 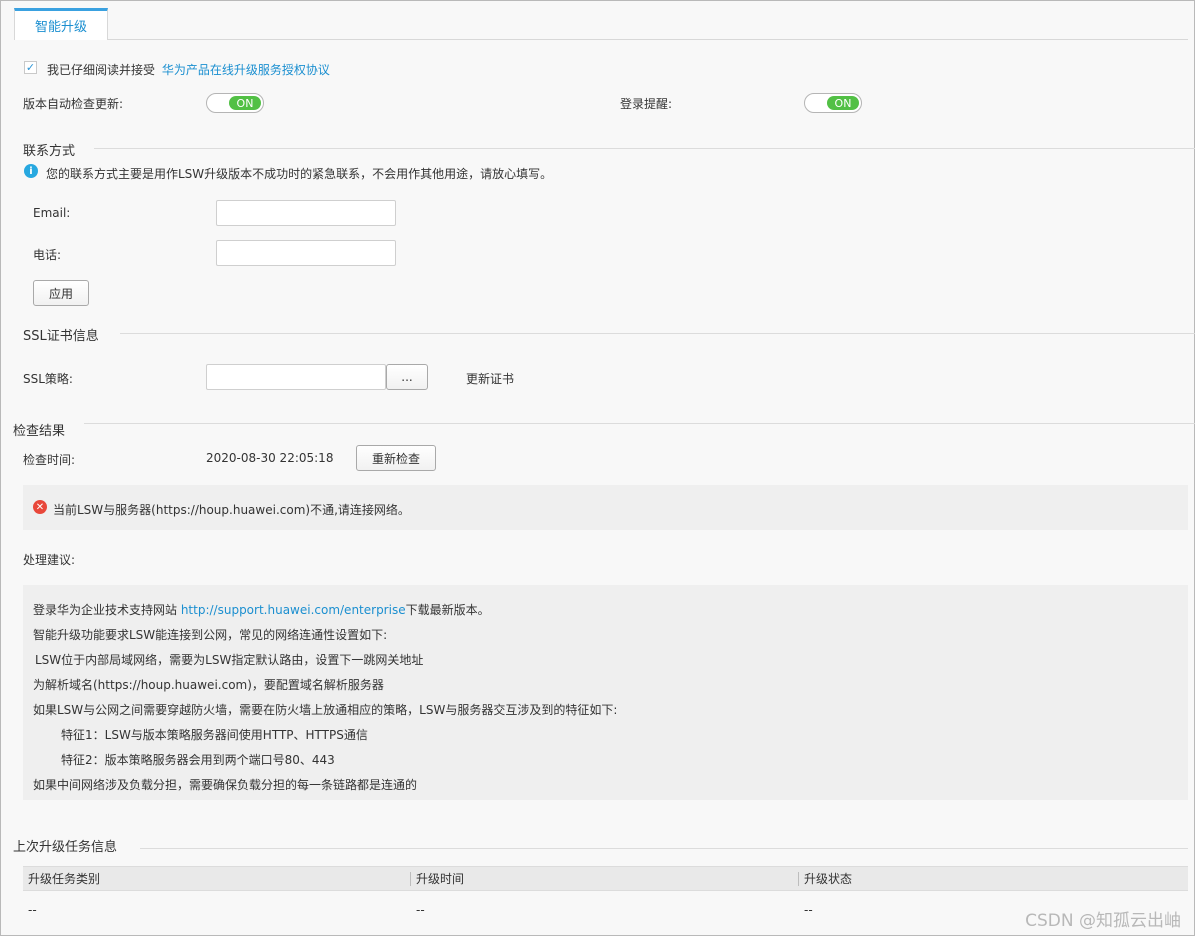 What do you see at coordinates (646, 104) in the screenshot?
I see `login-reminder-label: 登录提醒:` at bounding box center [646, 104].